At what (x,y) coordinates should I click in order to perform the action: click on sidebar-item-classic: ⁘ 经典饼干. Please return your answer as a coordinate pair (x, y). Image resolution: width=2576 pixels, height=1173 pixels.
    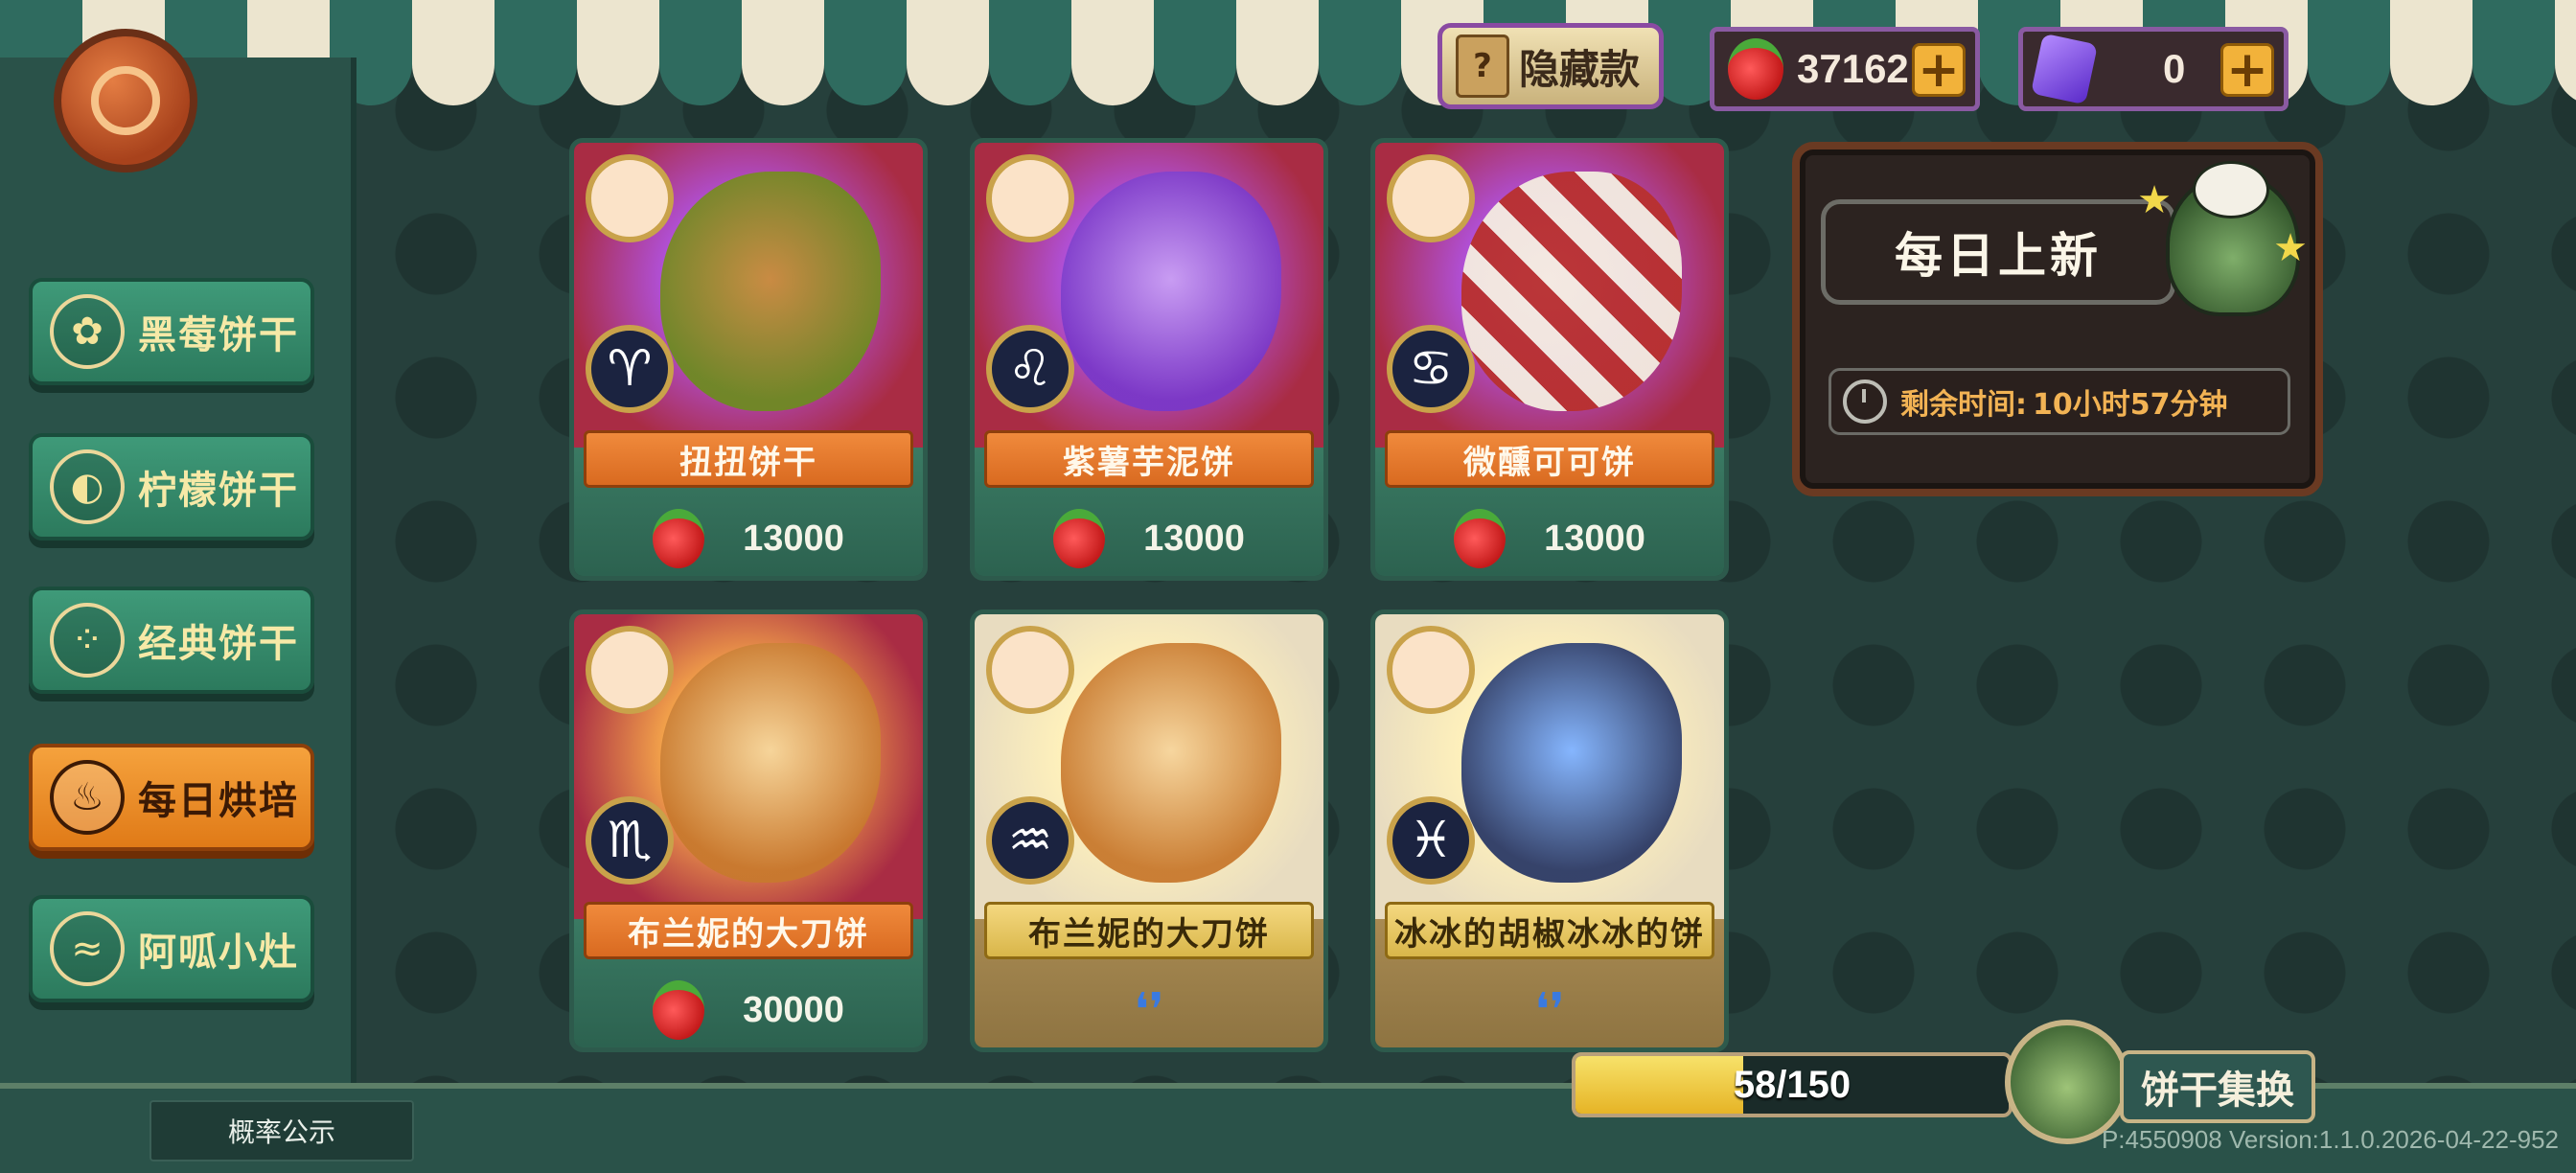
    Looking at the image, I should click on (171, 640).